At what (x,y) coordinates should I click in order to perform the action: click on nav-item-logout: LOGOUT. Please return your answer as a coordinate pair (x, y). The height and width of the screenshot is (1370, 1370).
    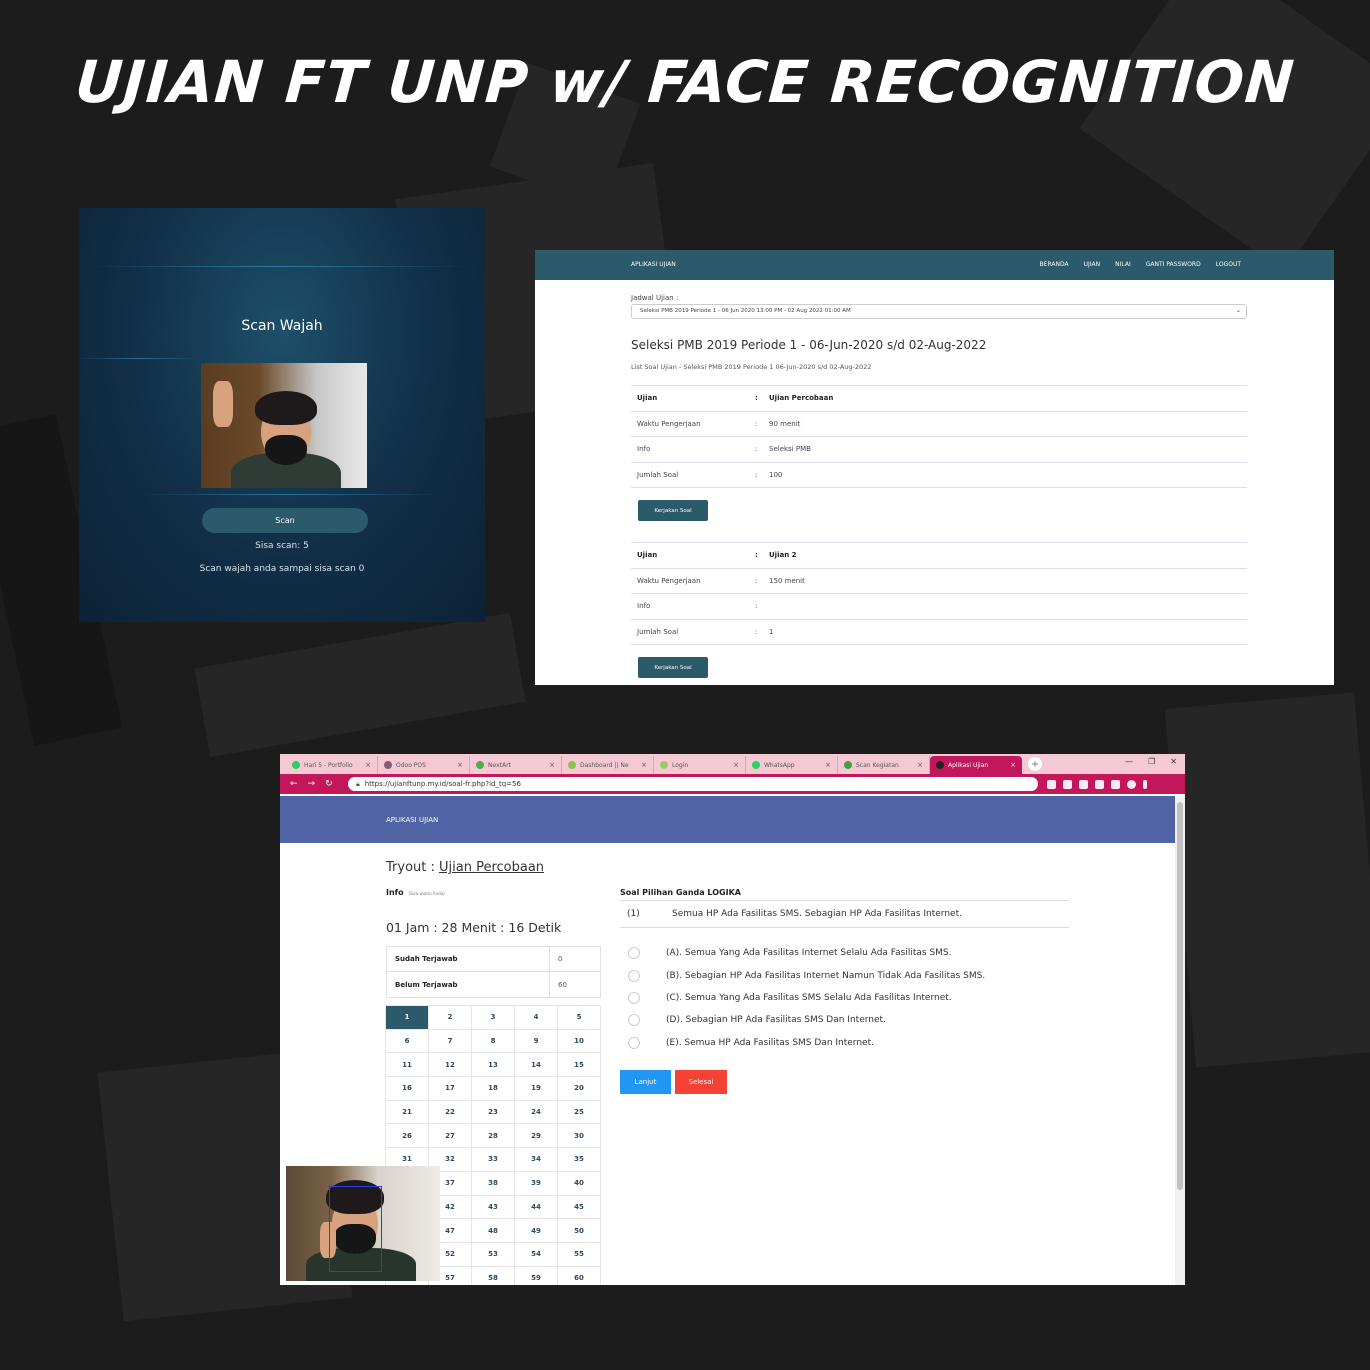
    Looking at the image, I should click on (1228, 264).